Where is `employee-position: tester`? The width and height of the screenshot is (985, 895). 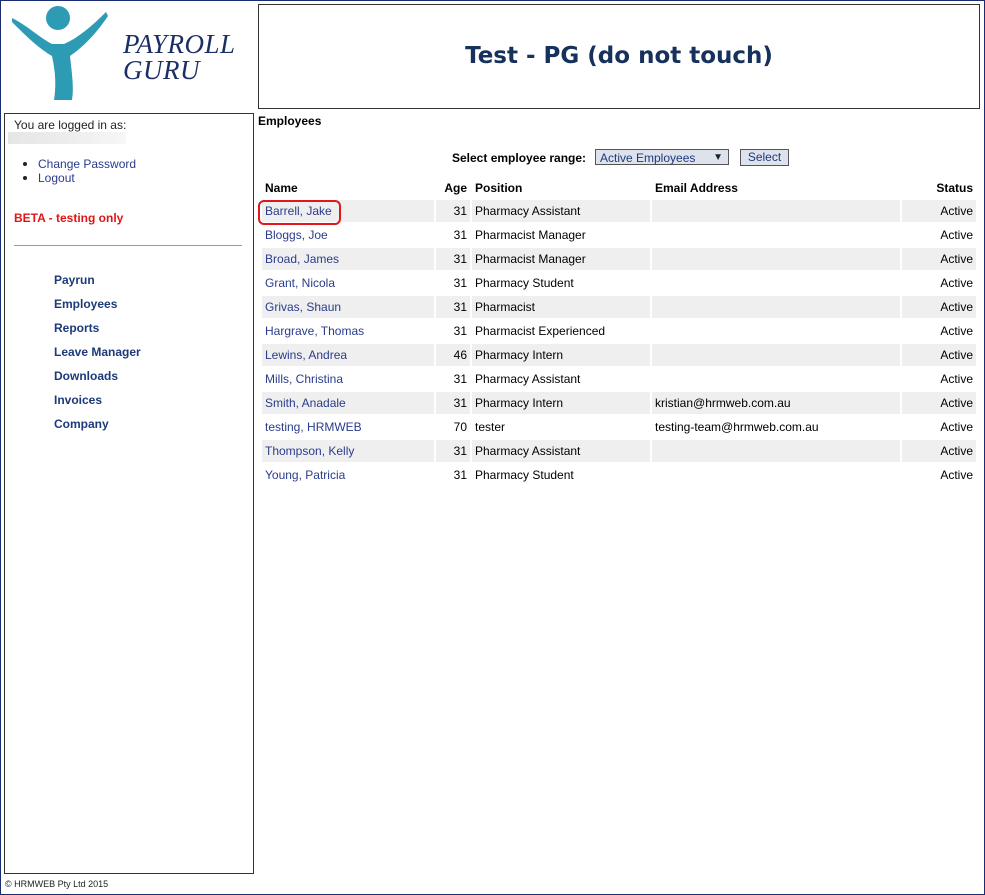
employee-position: tester is located at coordinates (490, 427).